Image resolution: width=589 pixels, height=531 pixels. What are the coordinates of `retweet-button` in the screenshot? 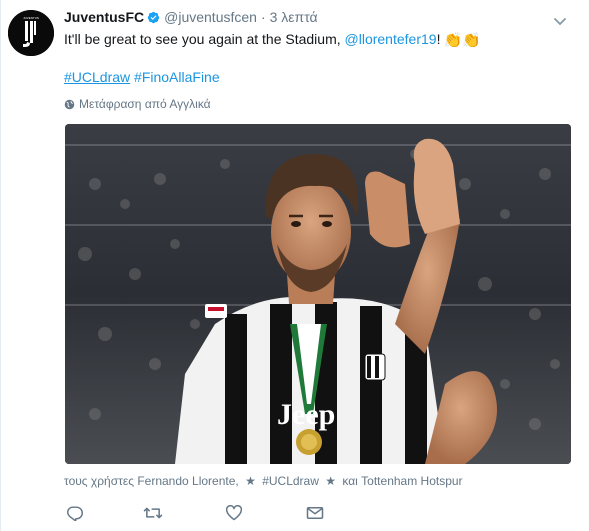 It's located at (153, 513).